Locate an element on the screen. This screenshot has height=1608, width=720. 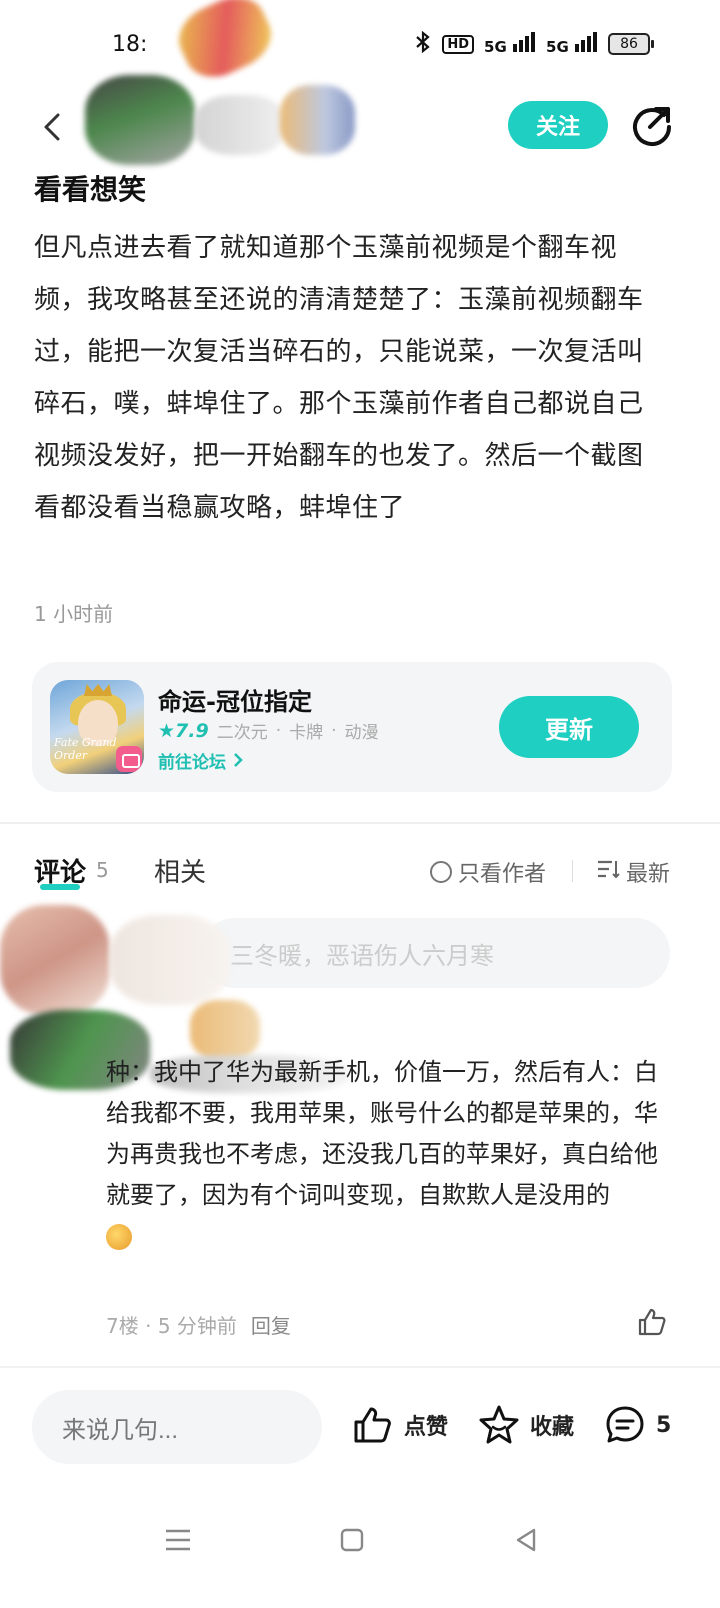
game-meta: ★7.9 二次元 · 卡牌 · 动漫 is located at coordinates (268, 731).